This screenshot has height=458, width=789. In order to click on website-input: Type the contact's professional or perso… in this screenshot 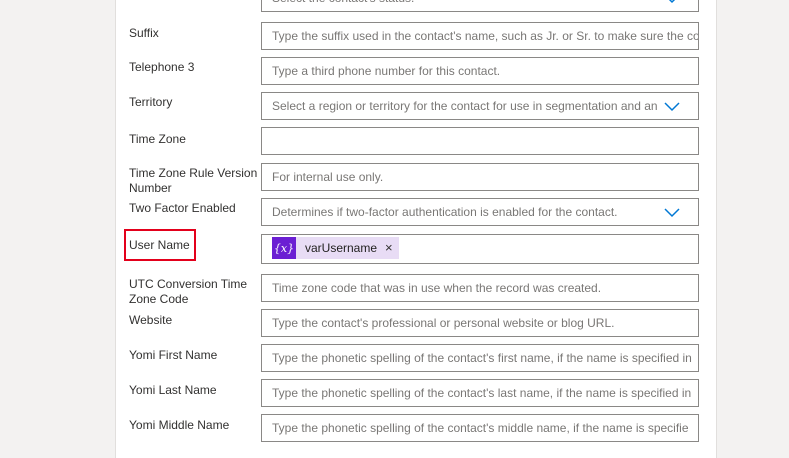, I will do `click(480, 323)`.